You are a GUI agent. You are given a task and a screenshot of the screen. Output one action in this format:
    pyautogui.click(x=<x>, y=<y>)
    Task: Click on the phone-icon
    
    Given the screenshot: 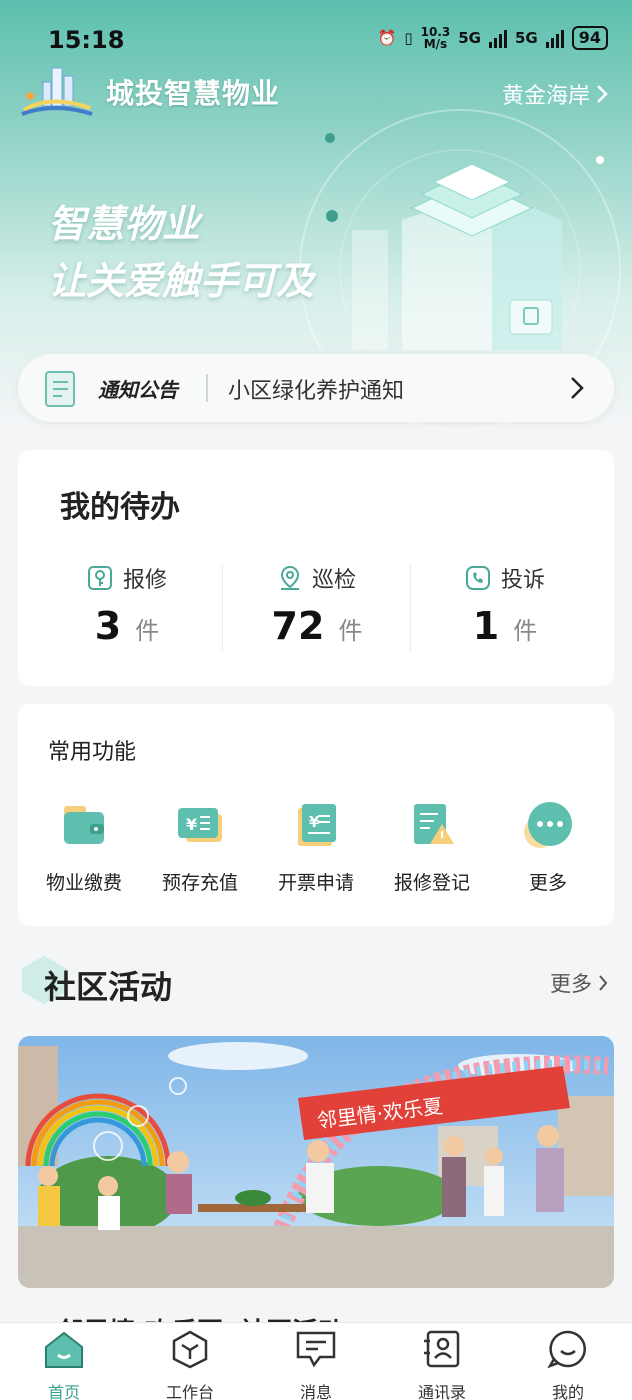 What is the action you would take?
    pyautogui.click(x=477, y=578)
    